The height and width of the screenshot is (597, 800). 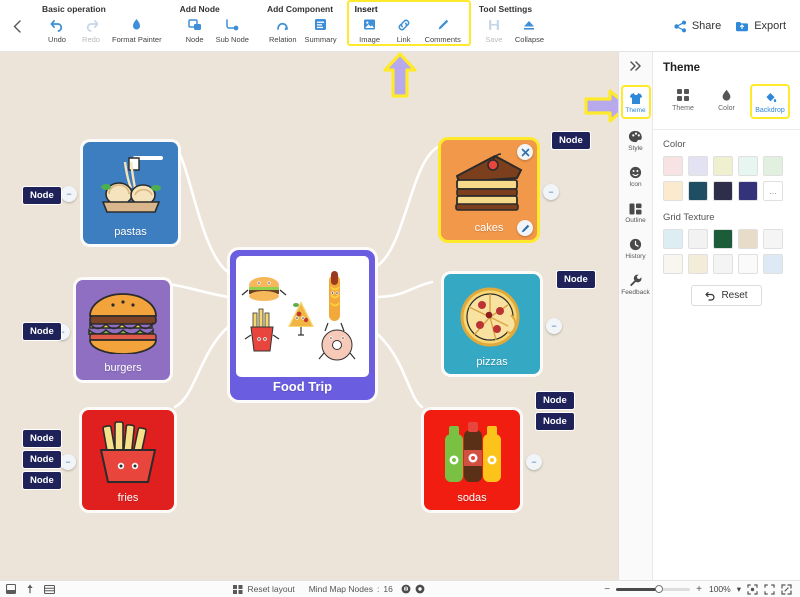 What do you see at coordinates (494, 29) in the screenshot?
I see `save-button: Save` at bounding box center [494, 29].